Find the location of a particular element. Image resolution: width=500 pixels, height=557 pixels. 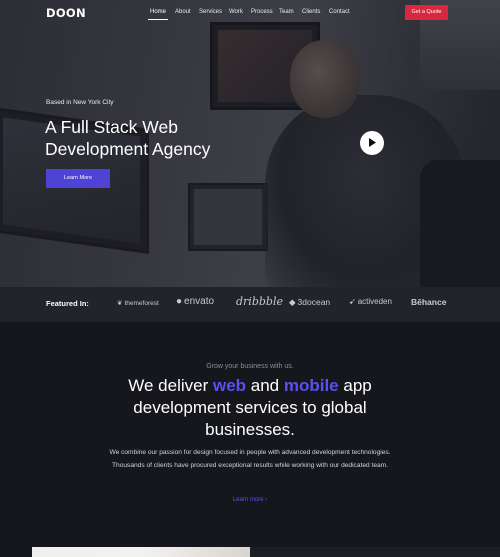

play-video-button is located at coordinates (372, 143).